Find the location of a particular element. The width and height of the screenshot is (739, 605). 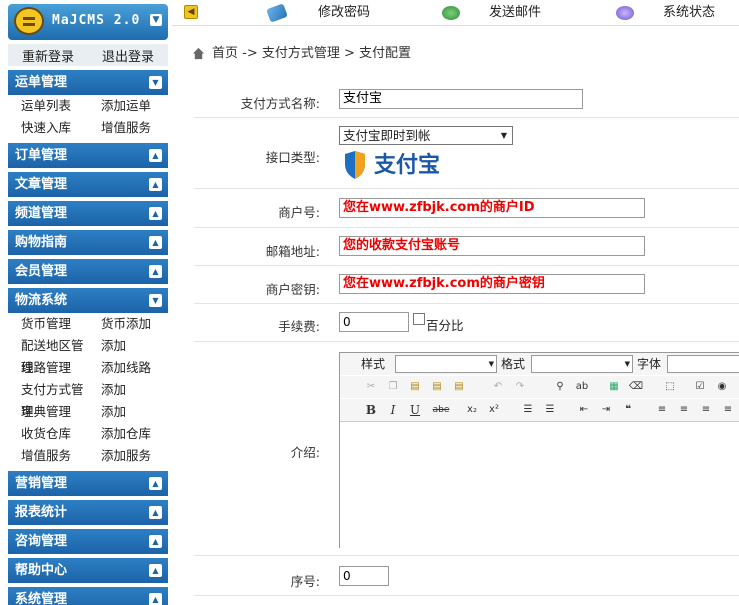

sidebar-section-title: 运单管理 is located at coordinates (41, 82).